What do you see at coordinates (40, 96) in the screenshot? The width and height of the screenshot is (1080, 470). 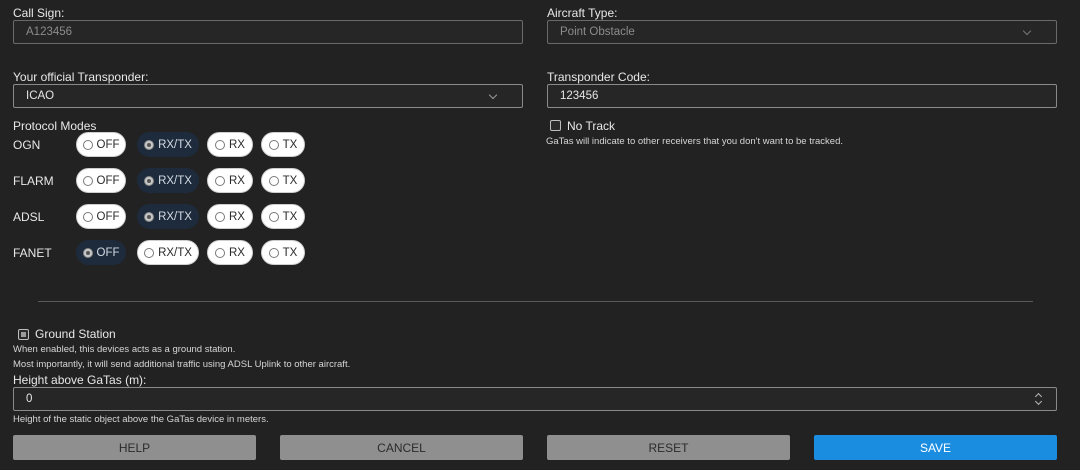 I see `transponder-value: ICAO` at bounding box center [40, 96].